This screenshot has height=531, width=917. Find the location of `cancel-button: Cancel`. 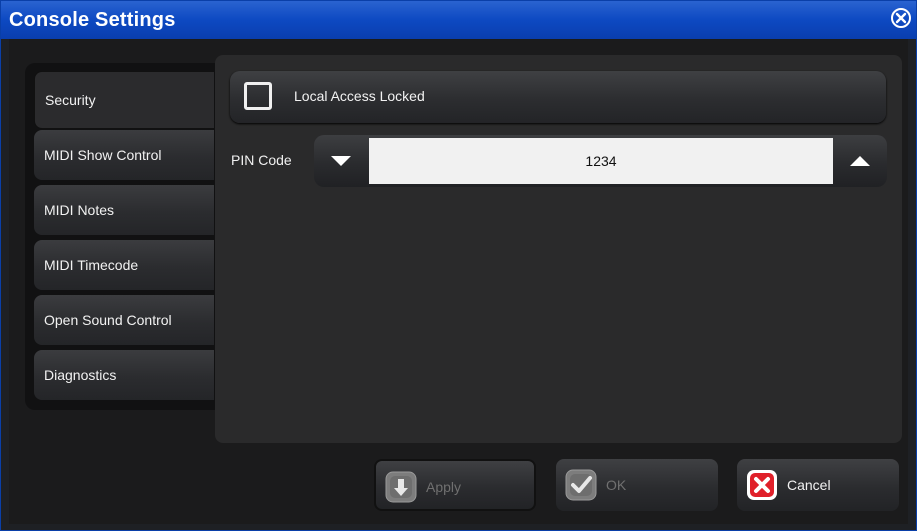

cancel-button: Cancel is located at coordinates (818, 485).